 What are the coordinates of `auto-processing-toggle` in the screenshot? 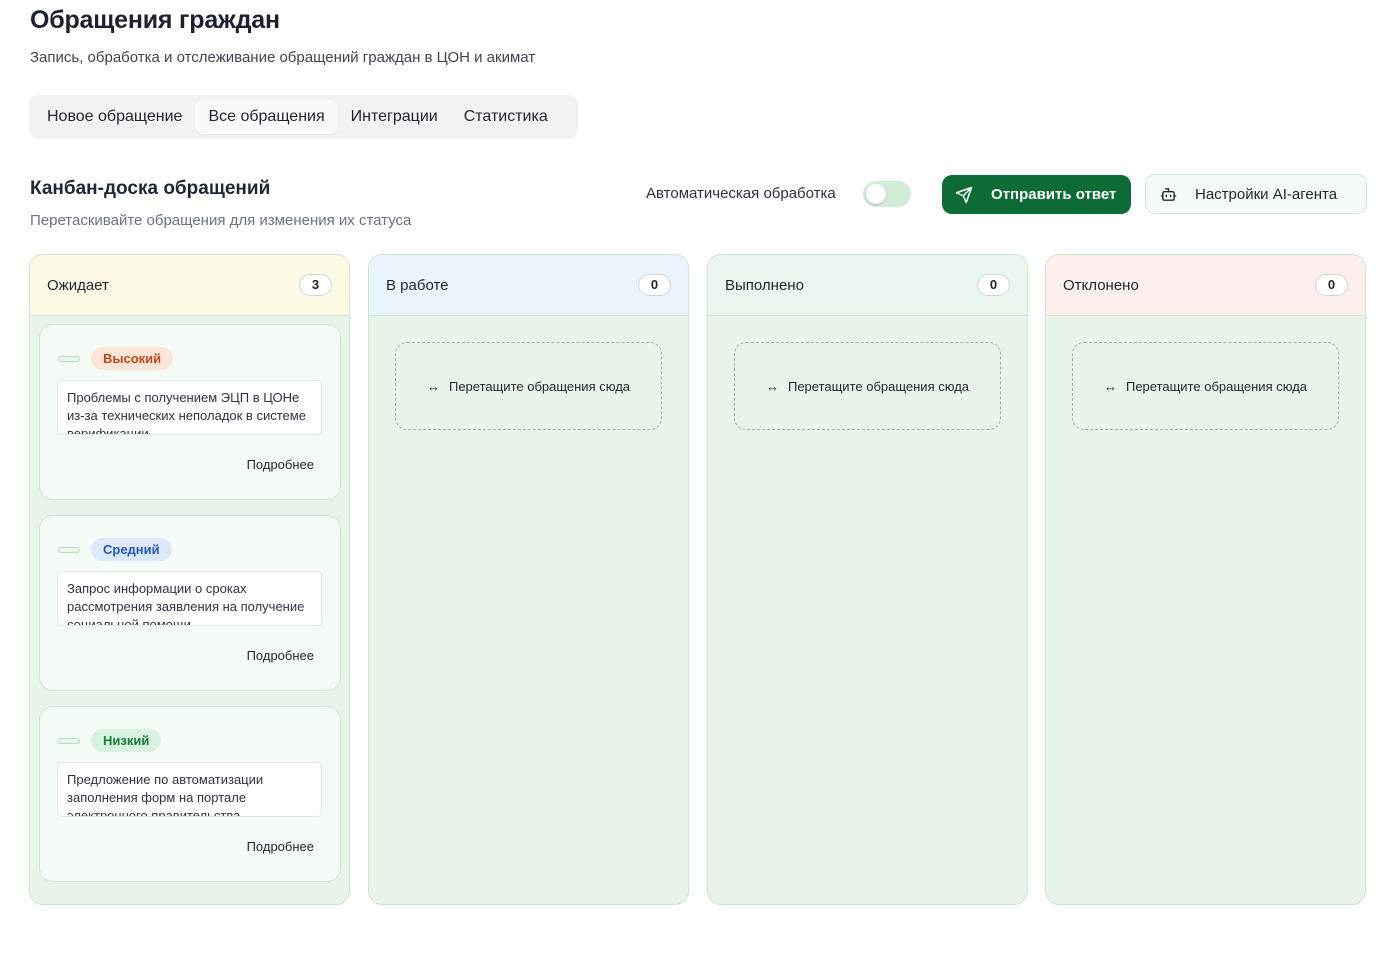 It's located at (887, 194).